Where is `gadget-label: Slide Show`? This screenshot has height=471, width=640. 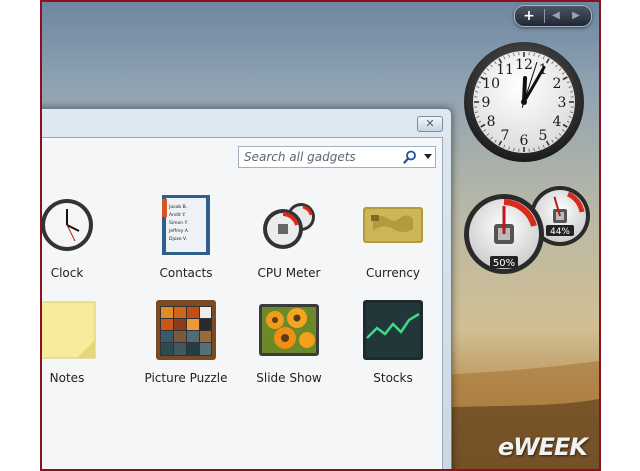 gadget-label: Slide Show is located at coordinates (289, 378).